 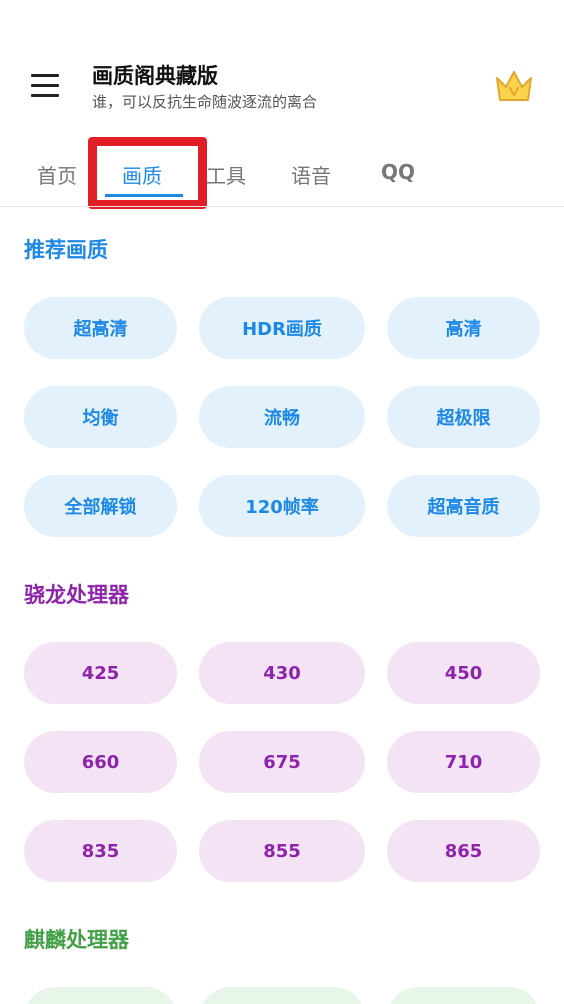 What do you see at coordinates (463, 762) in the screenshot?
I see `chip-sd-710: 710` at bounding box center [463, 762].